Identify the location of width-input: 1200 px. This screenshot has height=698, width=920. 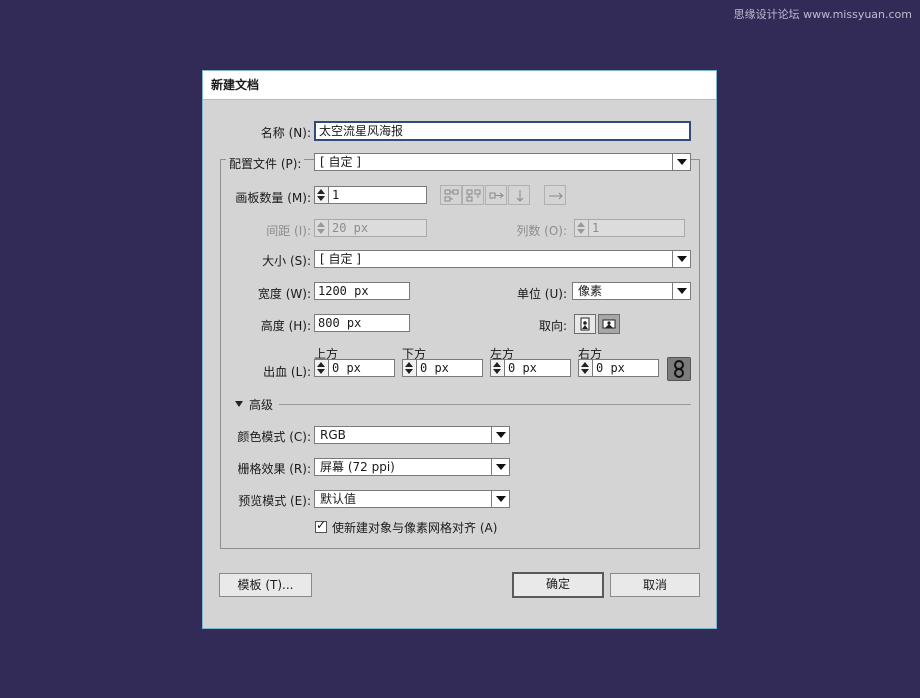
(362, 291).